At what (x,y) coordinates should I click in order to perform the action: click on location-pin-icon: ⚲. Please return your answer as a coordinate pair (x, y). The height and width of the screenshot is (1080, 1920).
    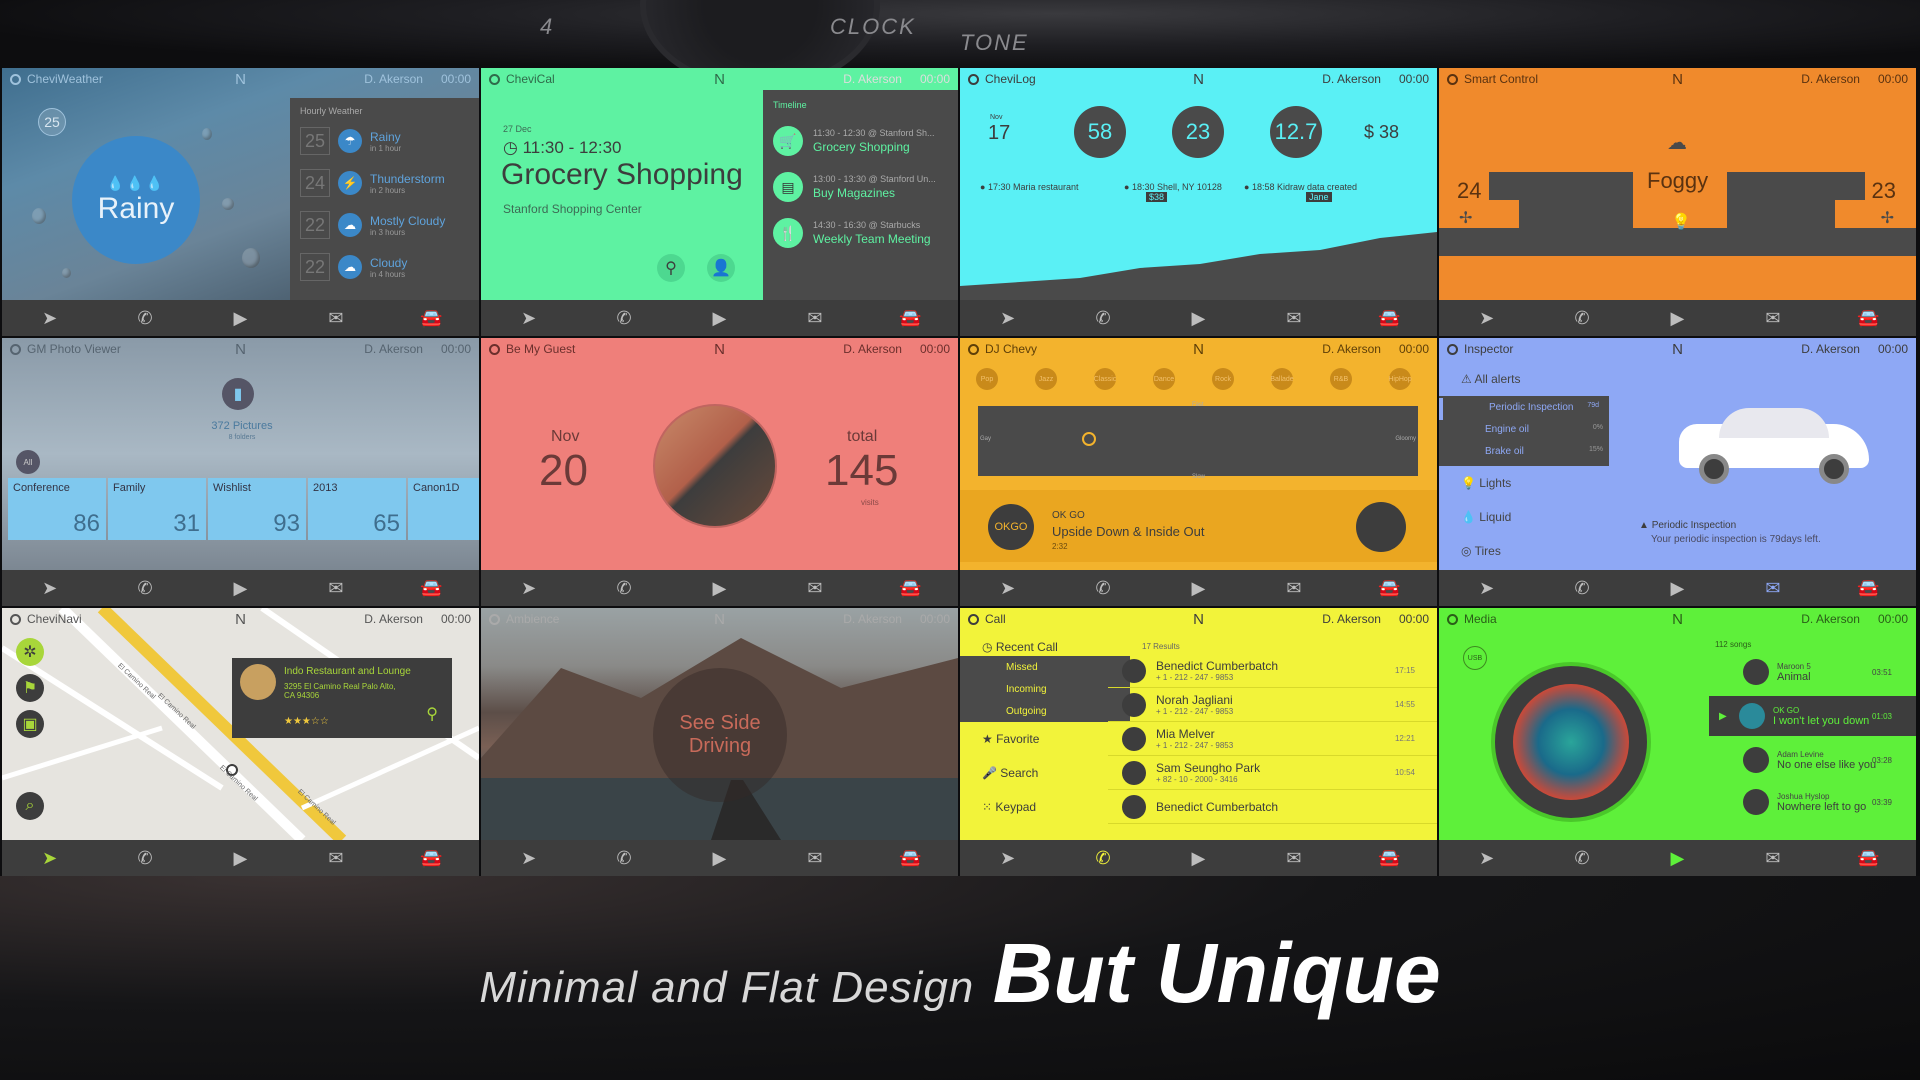
    Looking at the image, I should click on (432, 714).